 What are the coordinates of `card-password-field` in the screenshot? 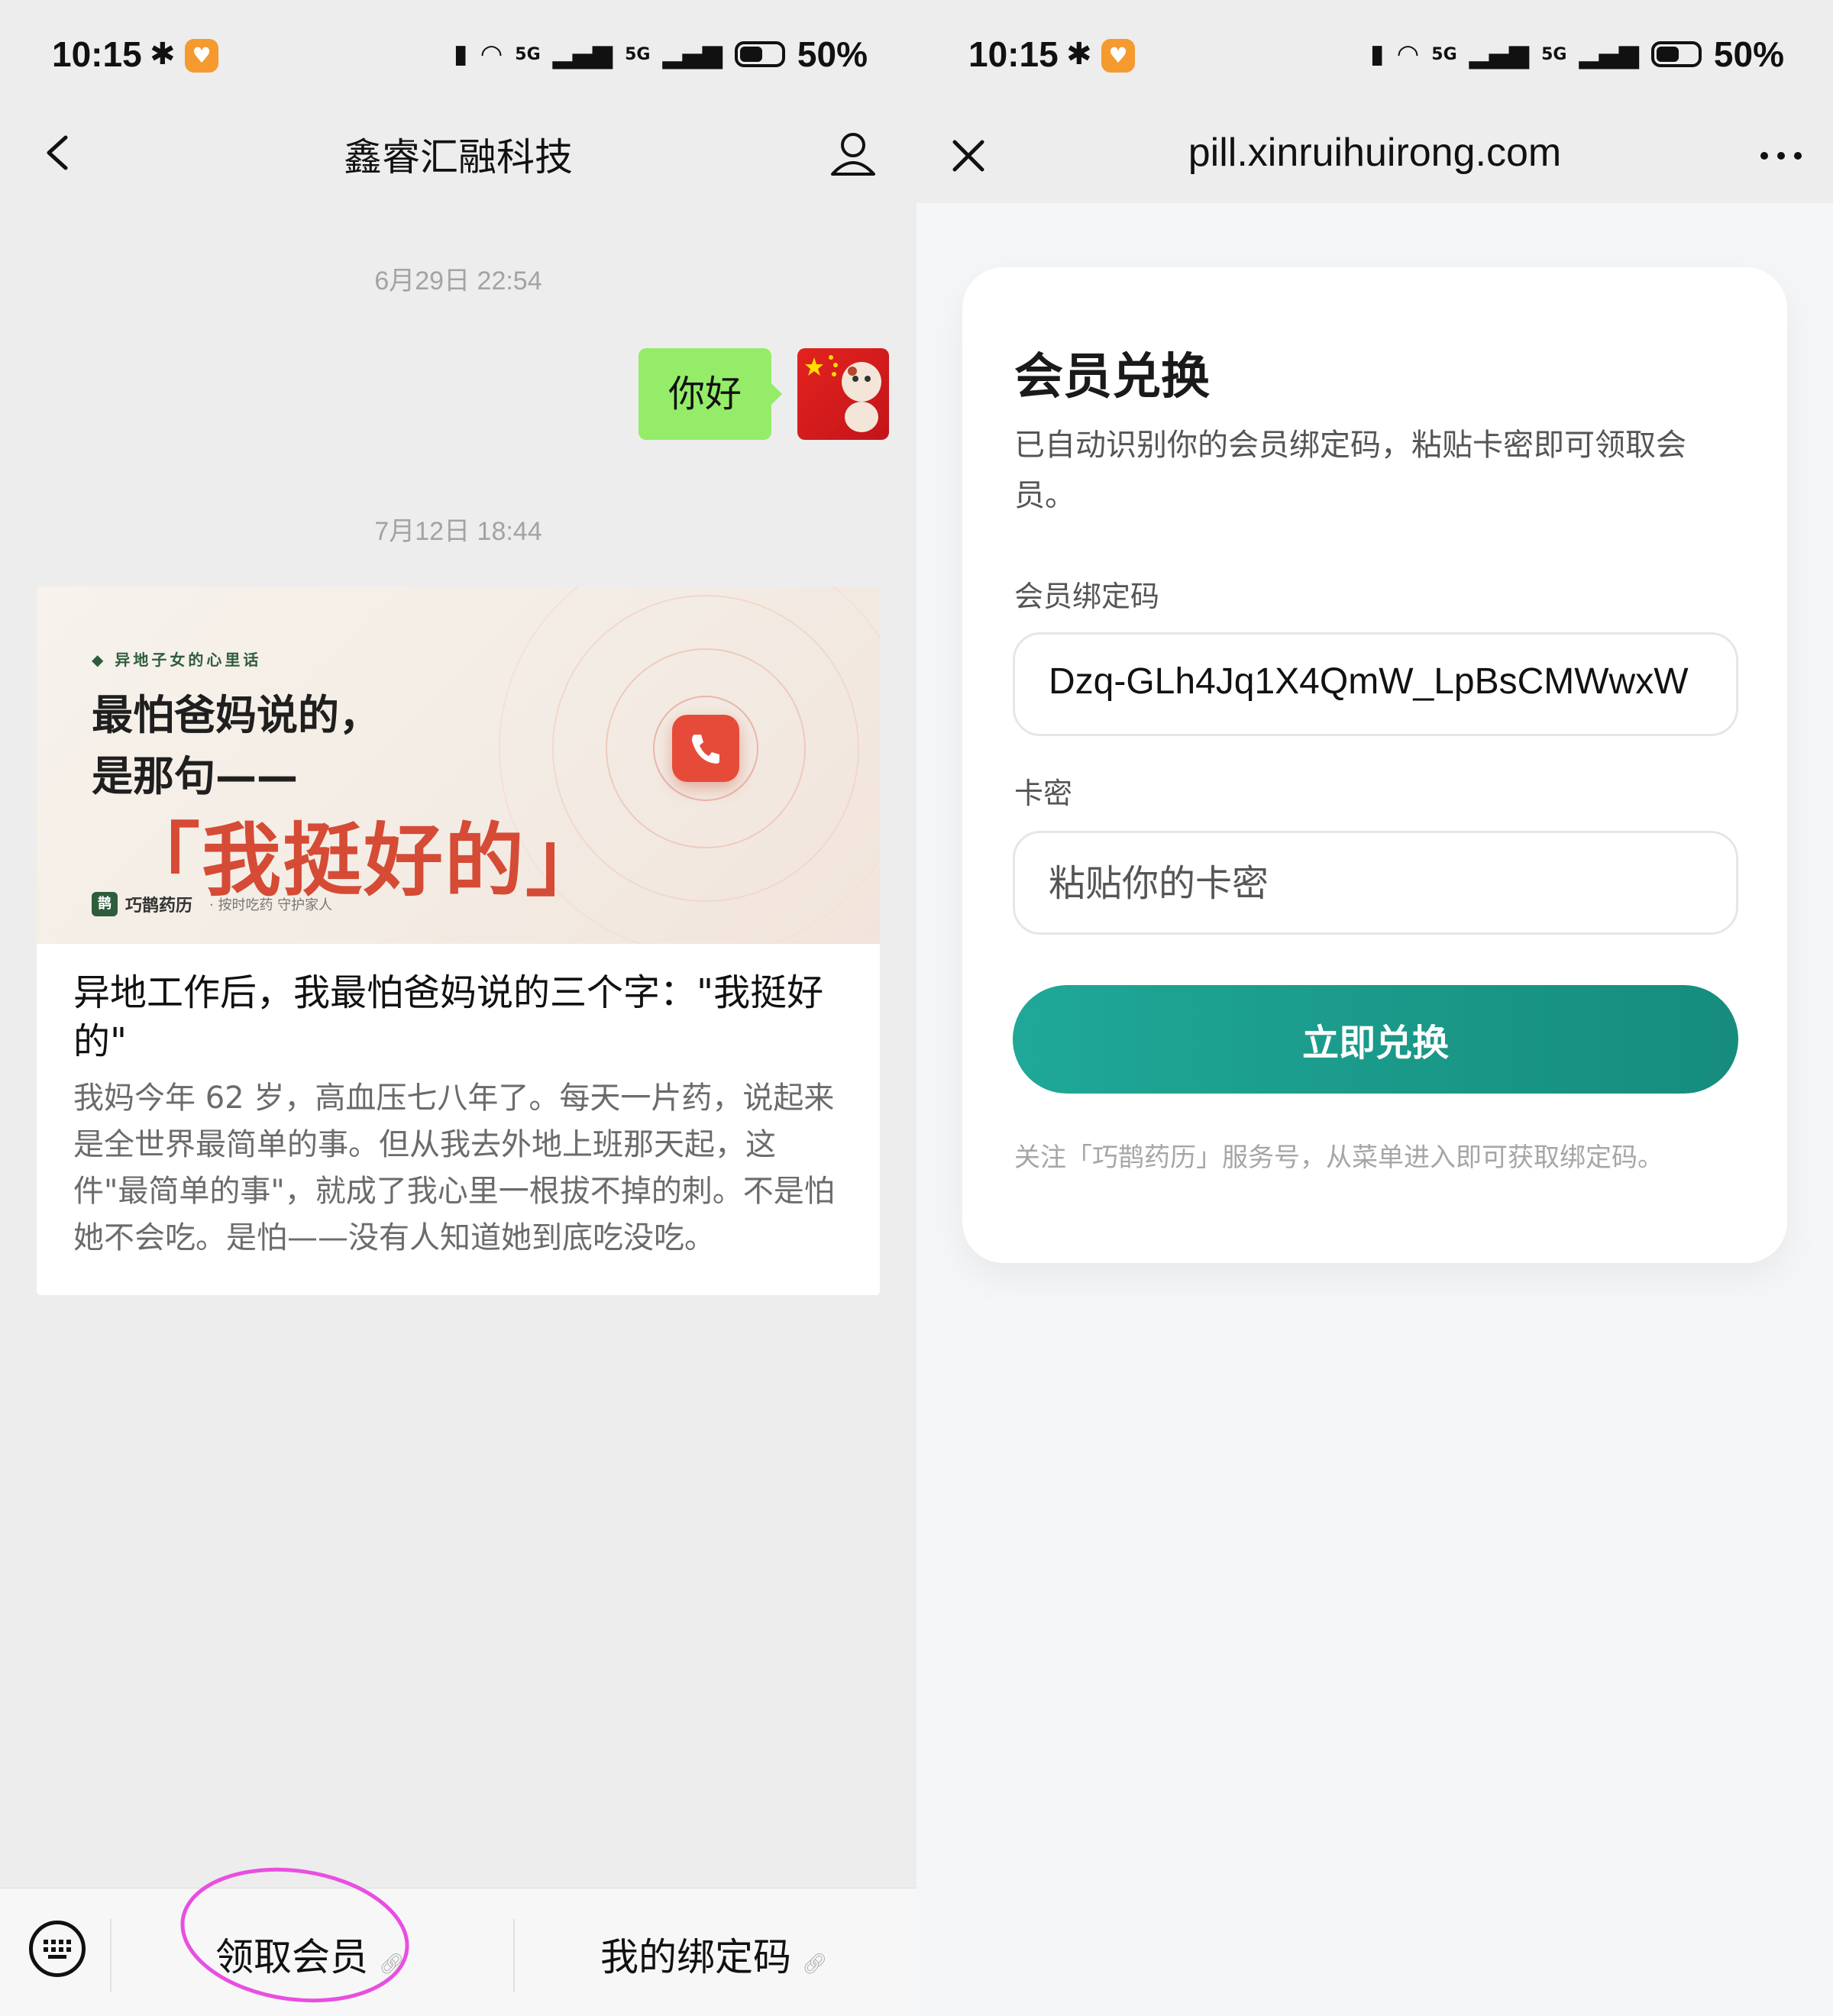 It's located at (1375, 883).